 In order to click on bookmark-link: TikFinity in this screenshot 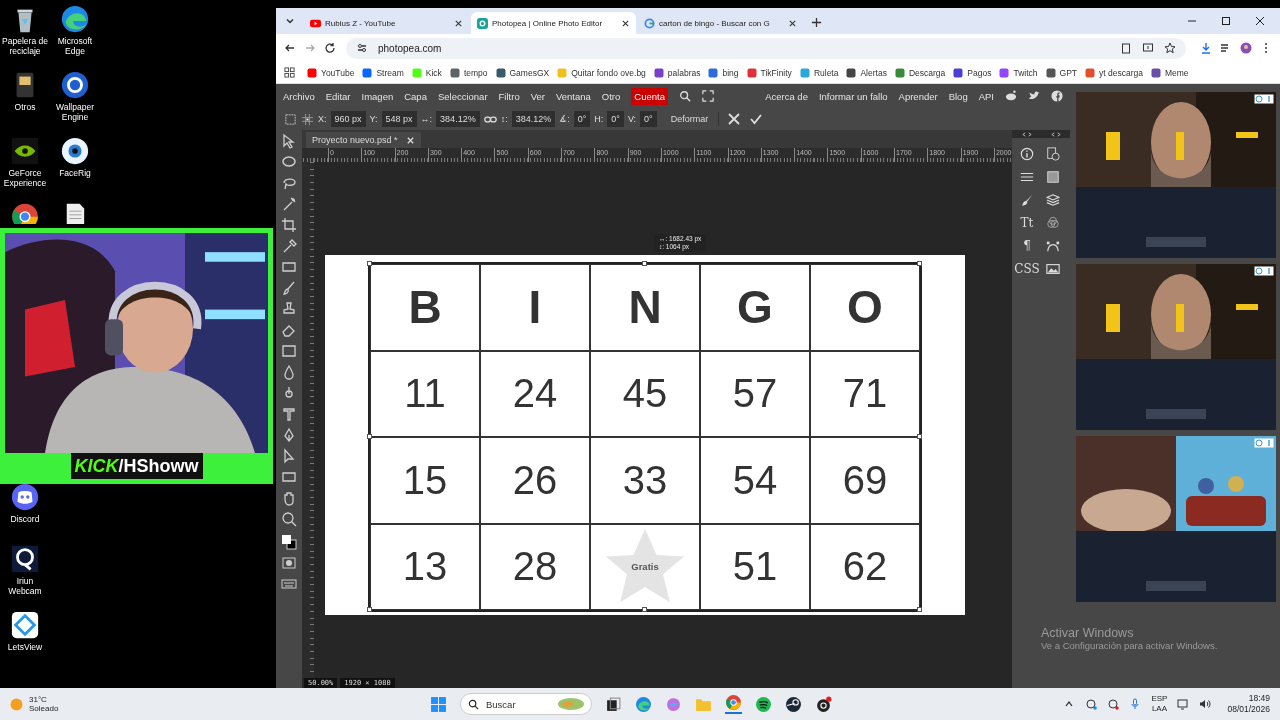, I will do `click(776, 72)`.